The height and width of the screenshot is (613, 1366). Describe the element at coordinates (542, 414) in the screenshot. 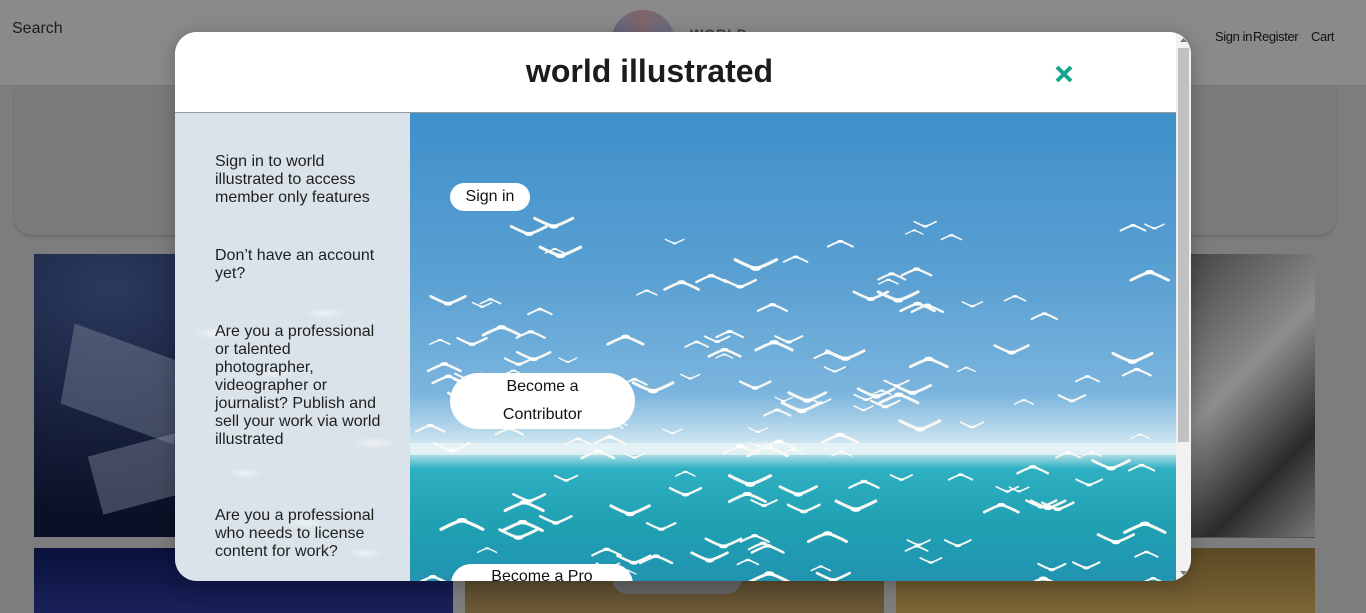

I see `contributor-label-line2: Contributor` at that location.